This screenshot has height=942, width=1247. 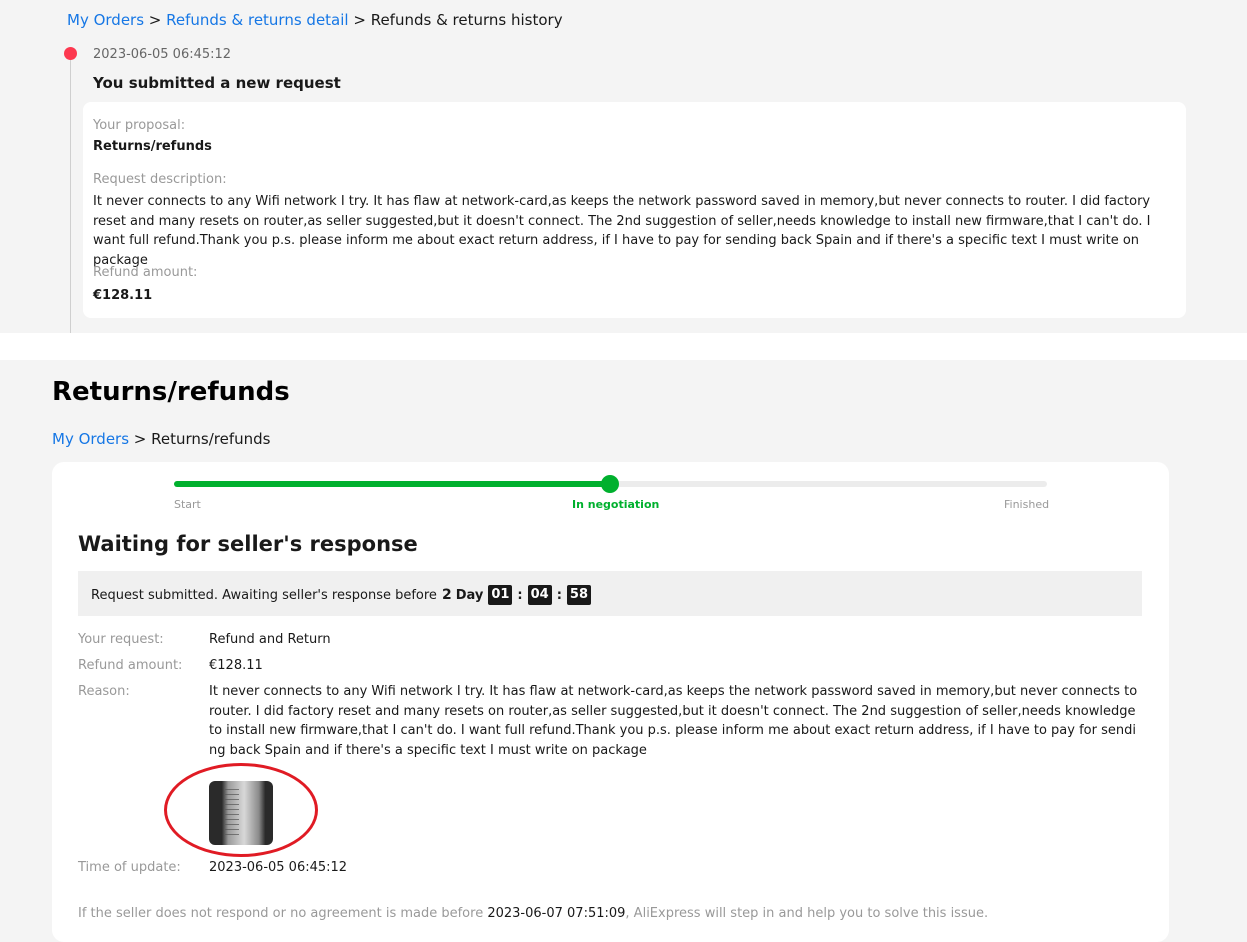 I want to click on your-request-value: Refund and Return, so click(x=270, y=639).